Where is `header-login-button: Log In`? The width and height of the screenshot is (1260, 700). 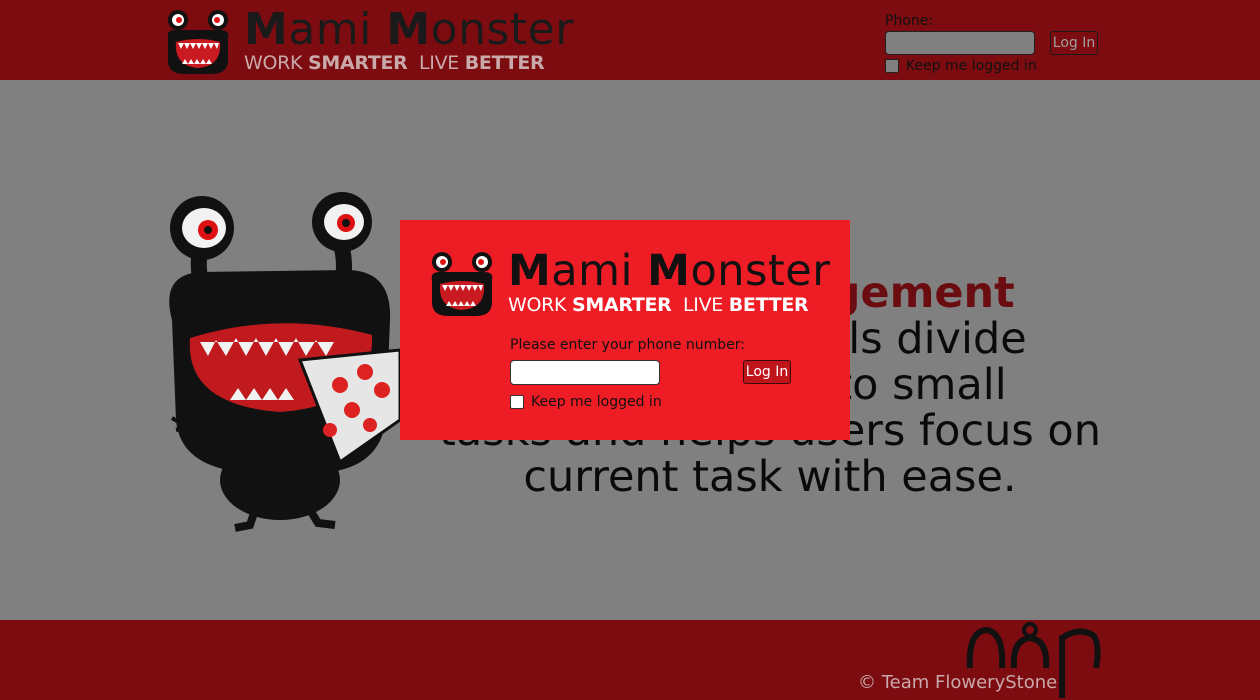 header-login-button: Log In is located at coordinates (1074, 43).